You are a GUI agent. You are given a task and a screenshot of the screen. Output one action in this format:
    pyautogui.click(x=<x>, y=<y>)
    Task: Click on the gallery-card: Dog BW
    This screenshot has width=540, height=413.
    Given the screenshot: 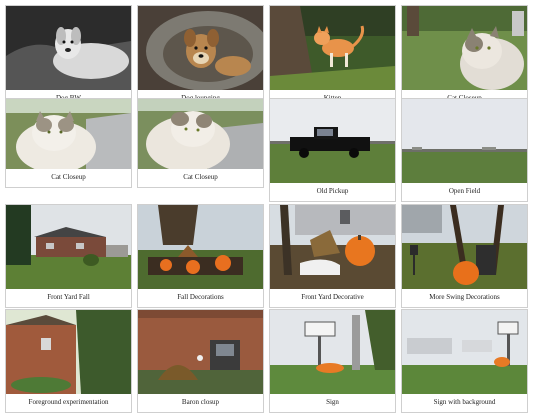 What is the action you would take?
    pyautogui.click(x=68, y=57)
    